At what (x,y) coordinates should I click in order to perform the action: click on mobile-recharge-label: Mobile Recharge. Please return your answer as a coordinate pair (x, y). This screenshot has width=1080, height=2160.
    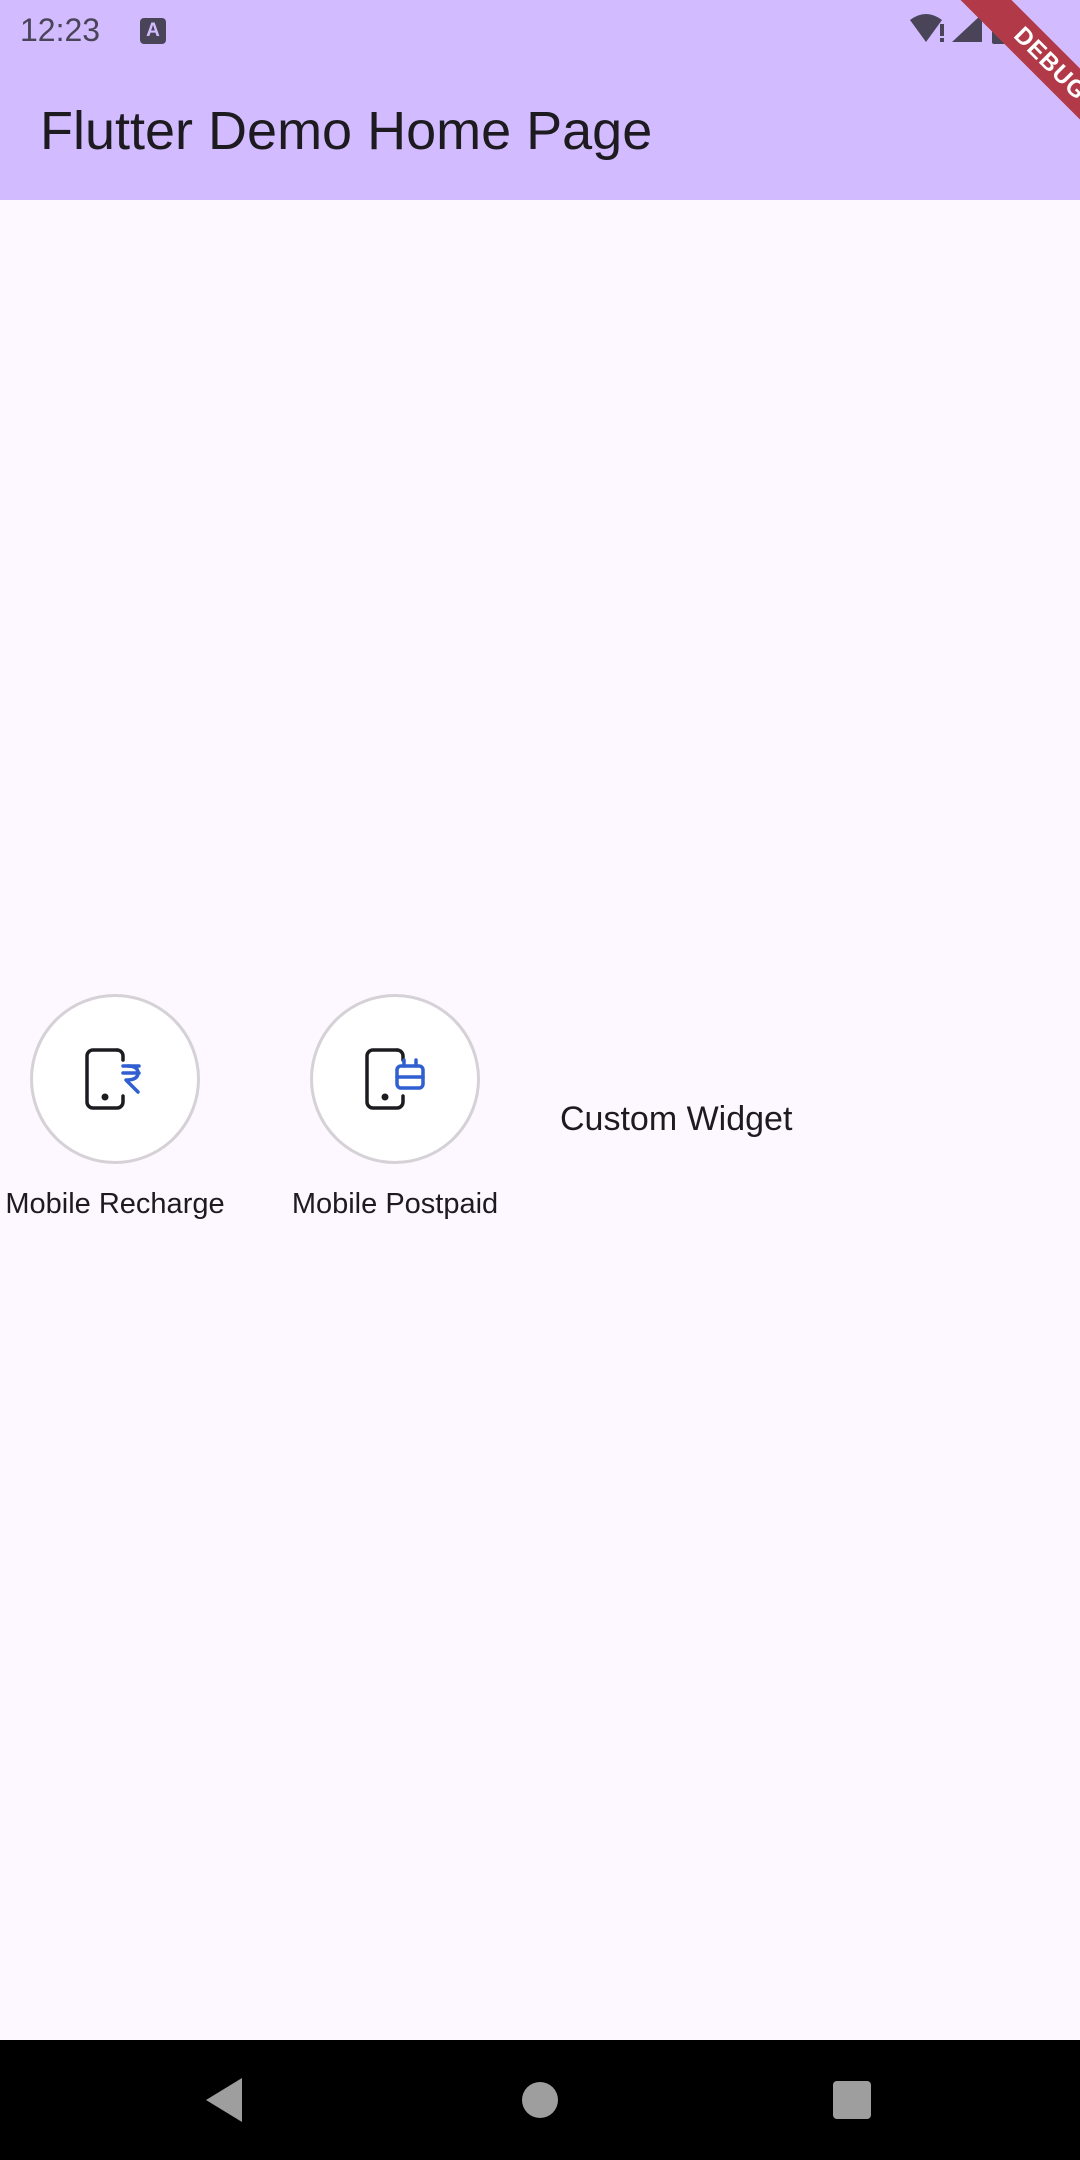
    Looking at the image, I should click on (115, 1204).